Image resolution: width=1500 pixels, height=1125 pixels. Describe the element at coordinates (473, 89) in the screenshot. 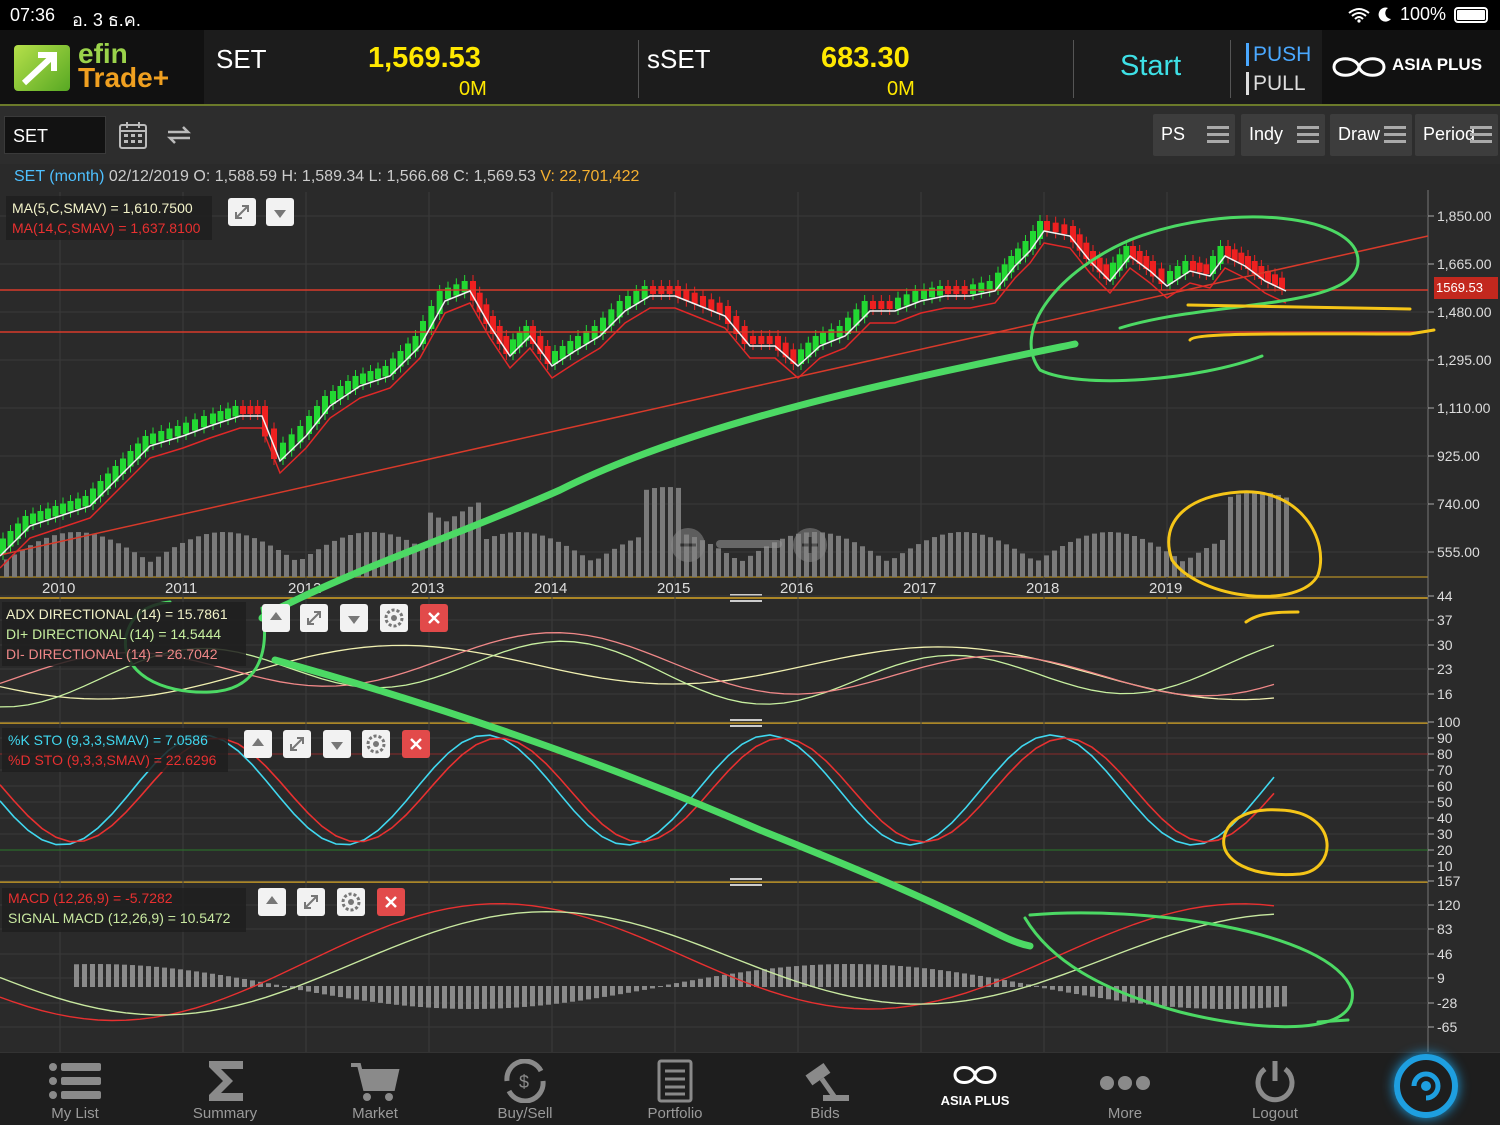

I see `set-index-volume: 0M` at that location.